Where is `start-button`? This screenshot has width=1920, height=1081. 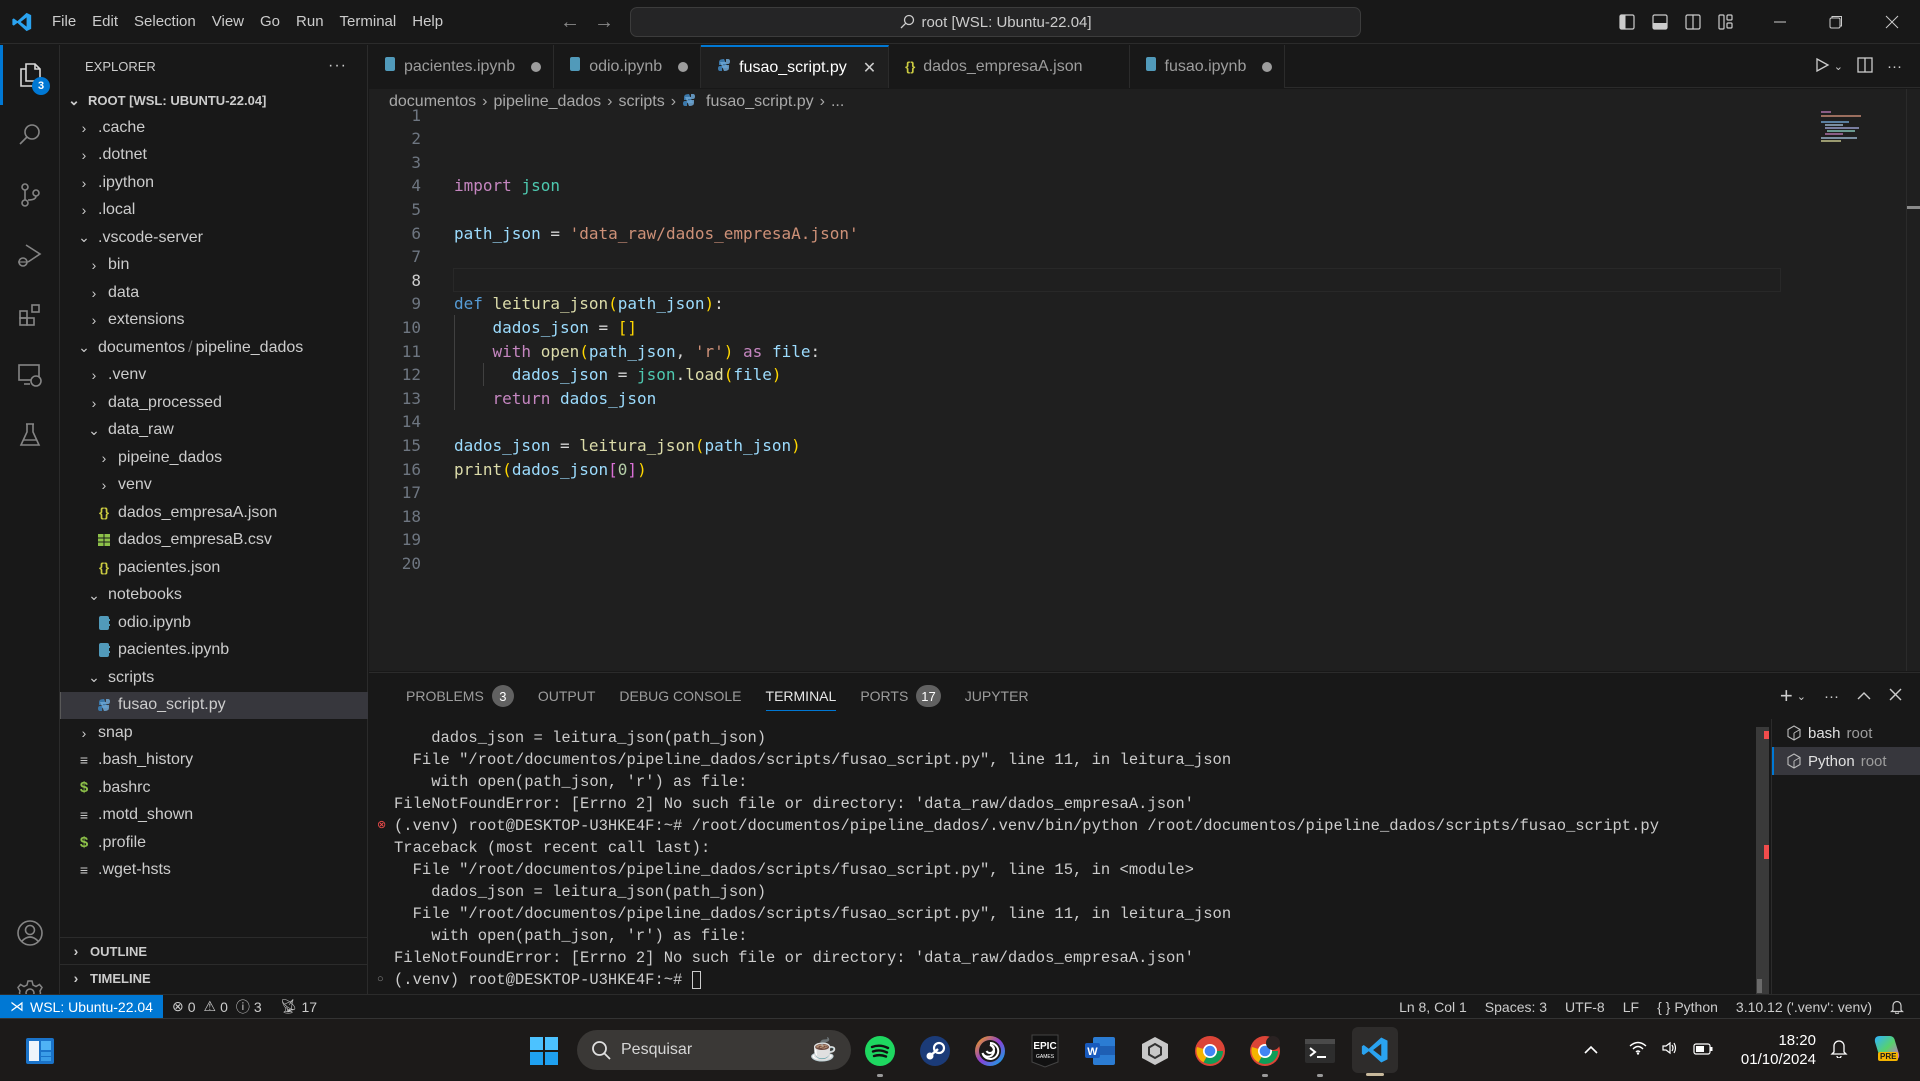
start-button is located at coordinates (544, 1051).